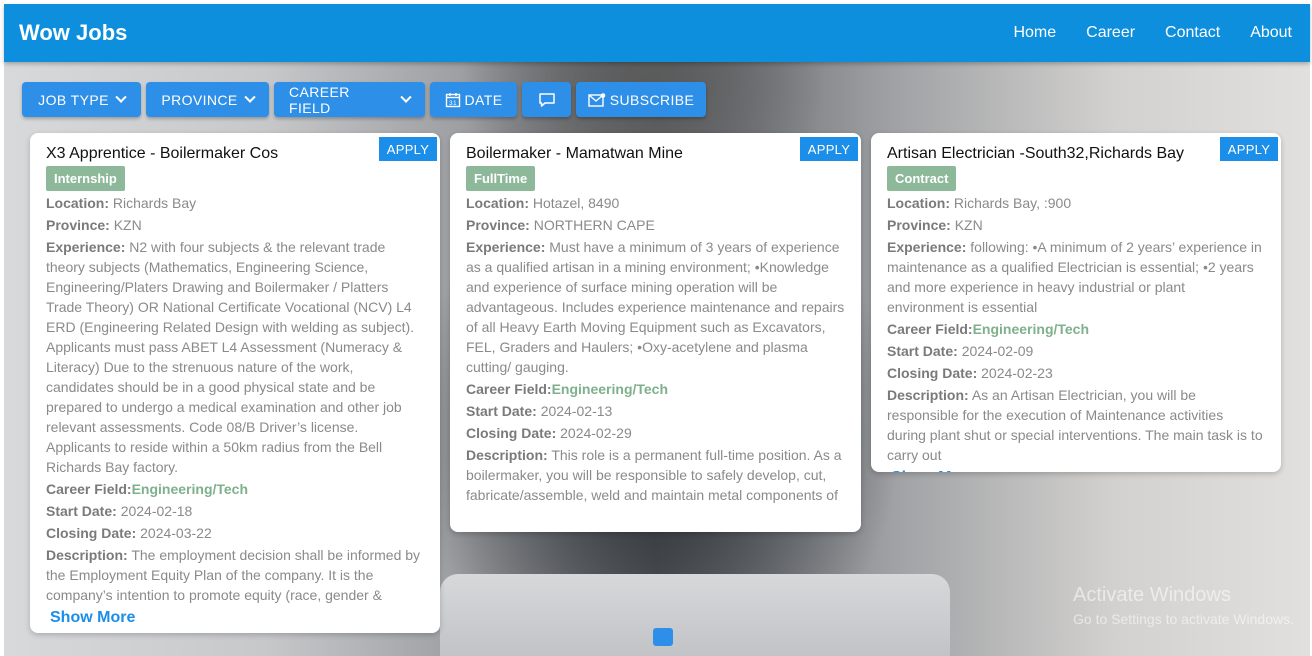 This screenshot has width=1312, height=656. What do you see at coordinates (199, 99) in the screenshot?
I see `province-label: PROVINCE` at bounding box center [199, 99].